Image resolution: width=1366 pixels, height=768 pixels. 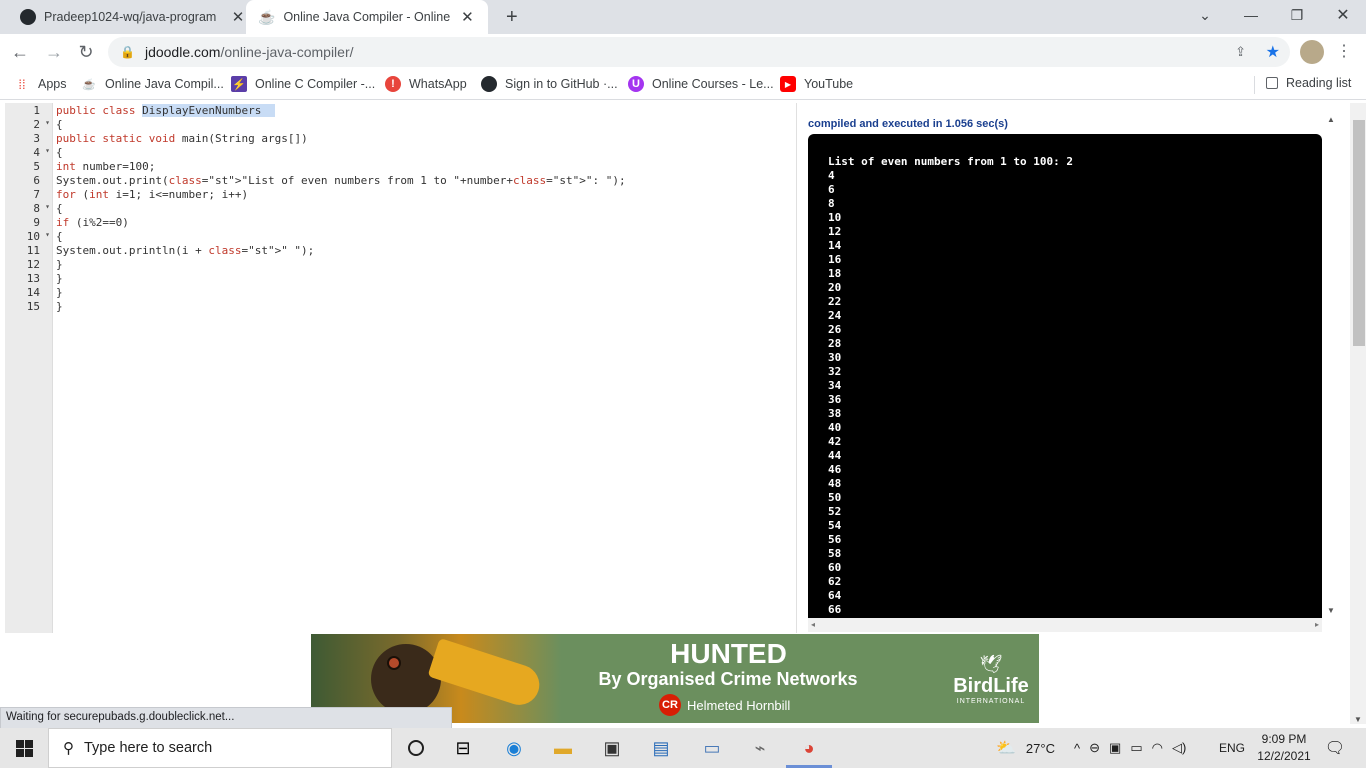 I want to click on tab-title: Online Java Compiler - Online Ja, so click(x=368, y=17).